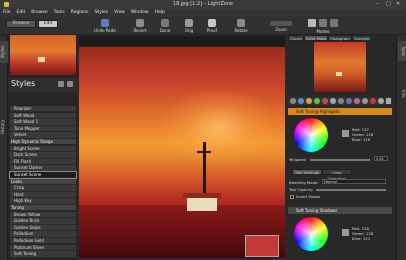 The image size is (406, 260). Describe the element at coordinates (365, 101) in the screenshot. I see `clone-icon` at that location.